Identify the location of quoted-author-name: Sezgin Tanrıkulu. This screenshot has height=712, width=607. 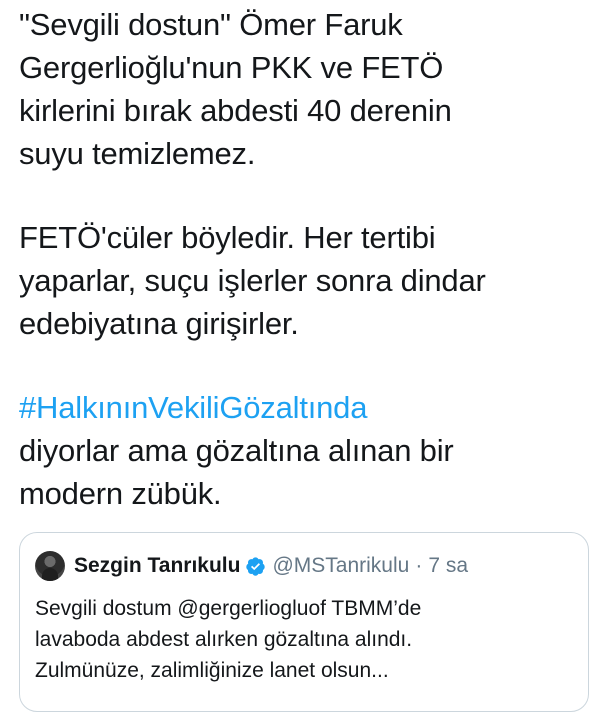
(157, 566).